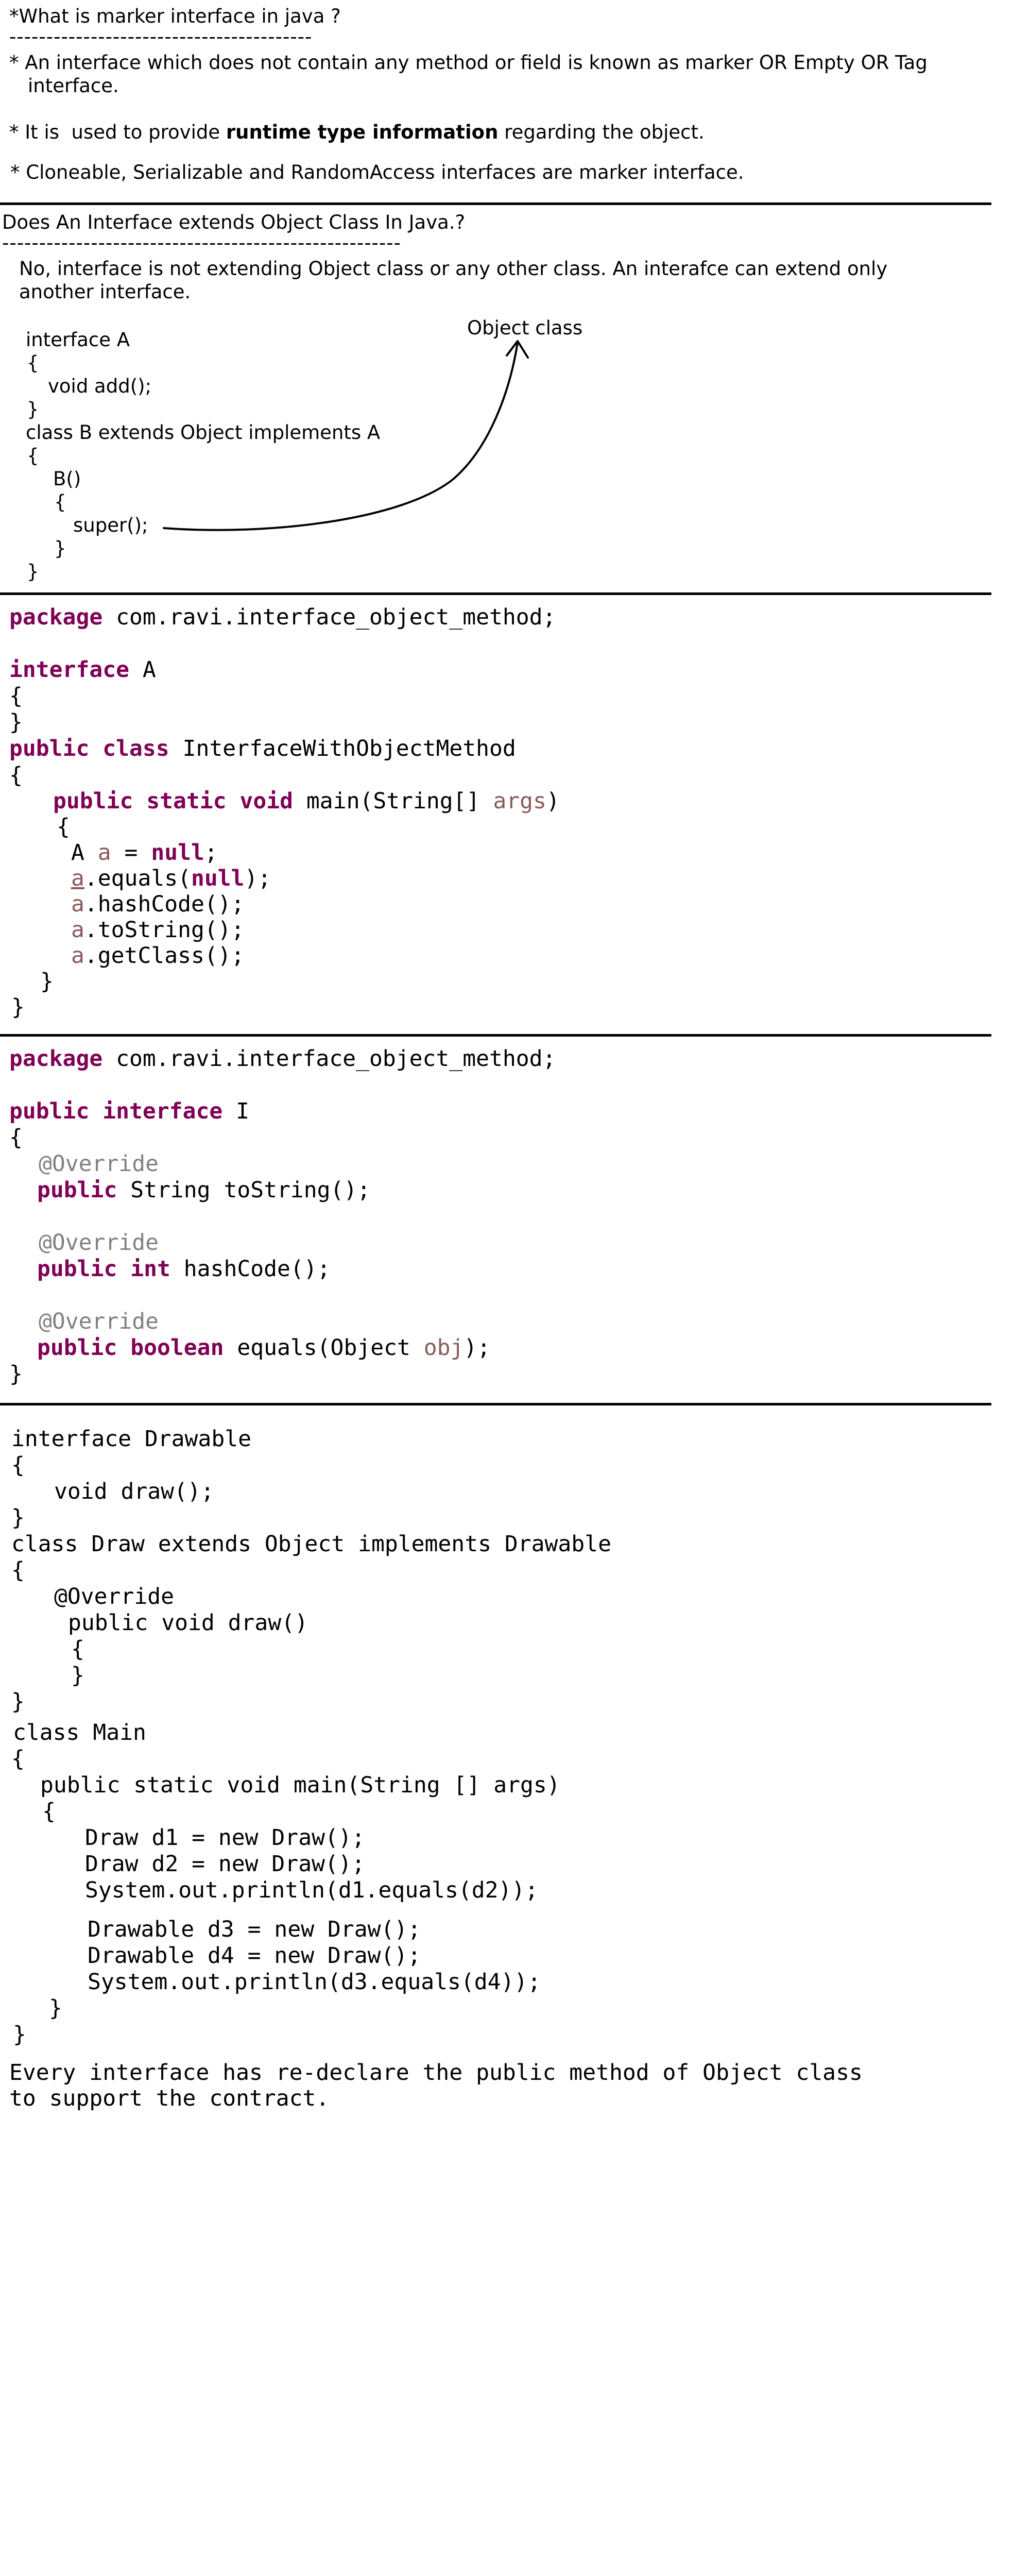 This screenshot has height=2576, width=1030. Describe the element at coordinates (164, 904) in the screenshot. I see `code1-hash-call: .hashCode();` at that location.